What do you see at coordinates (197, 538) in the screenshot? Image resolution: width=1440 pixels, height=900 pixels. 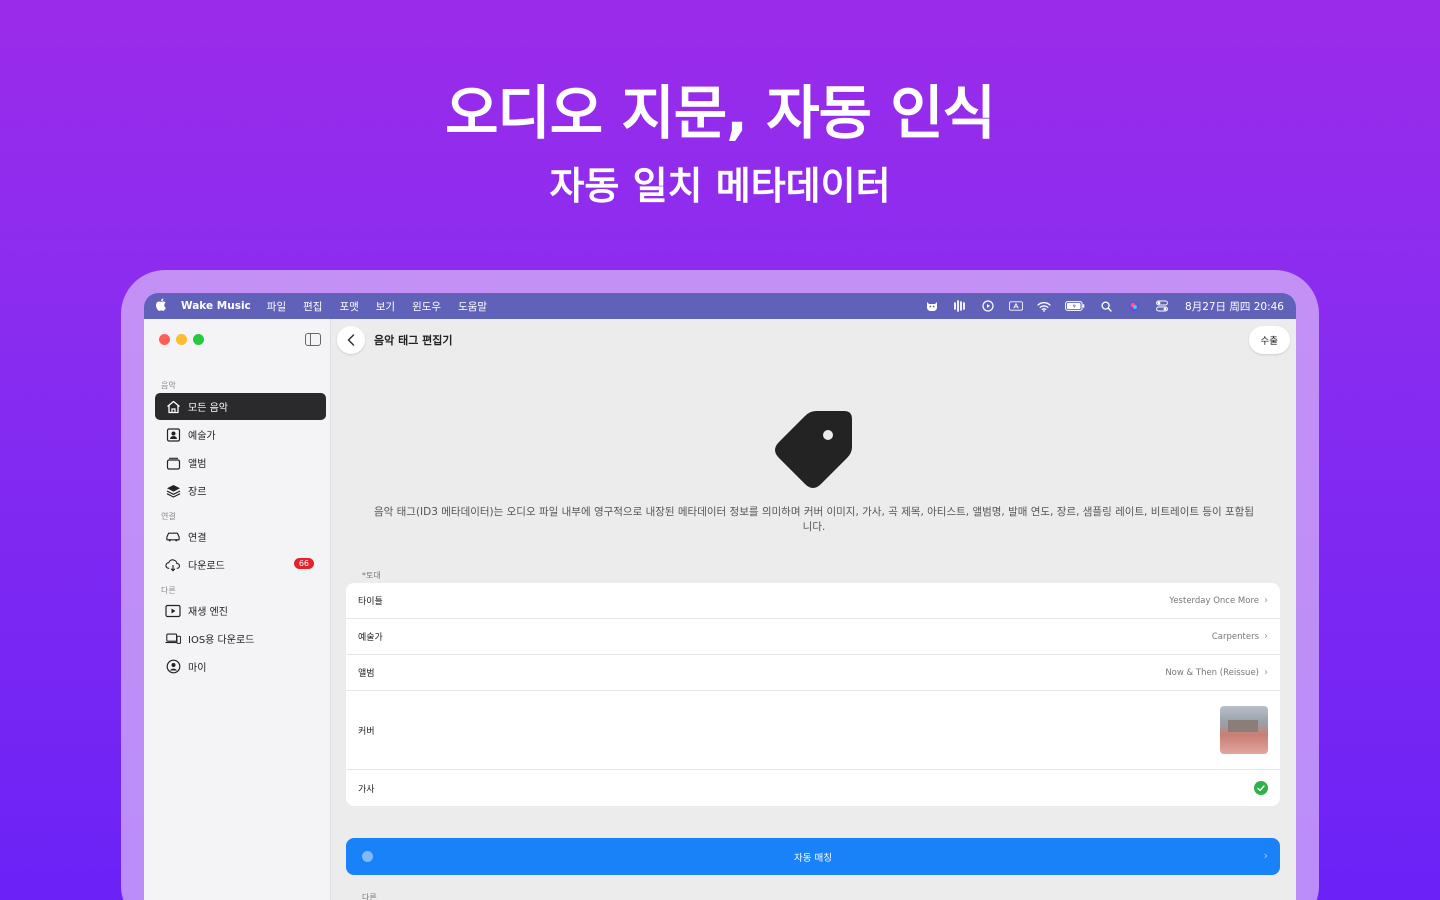 I see `sidebar-item-label: 연결` at bounding box center [197, 538].